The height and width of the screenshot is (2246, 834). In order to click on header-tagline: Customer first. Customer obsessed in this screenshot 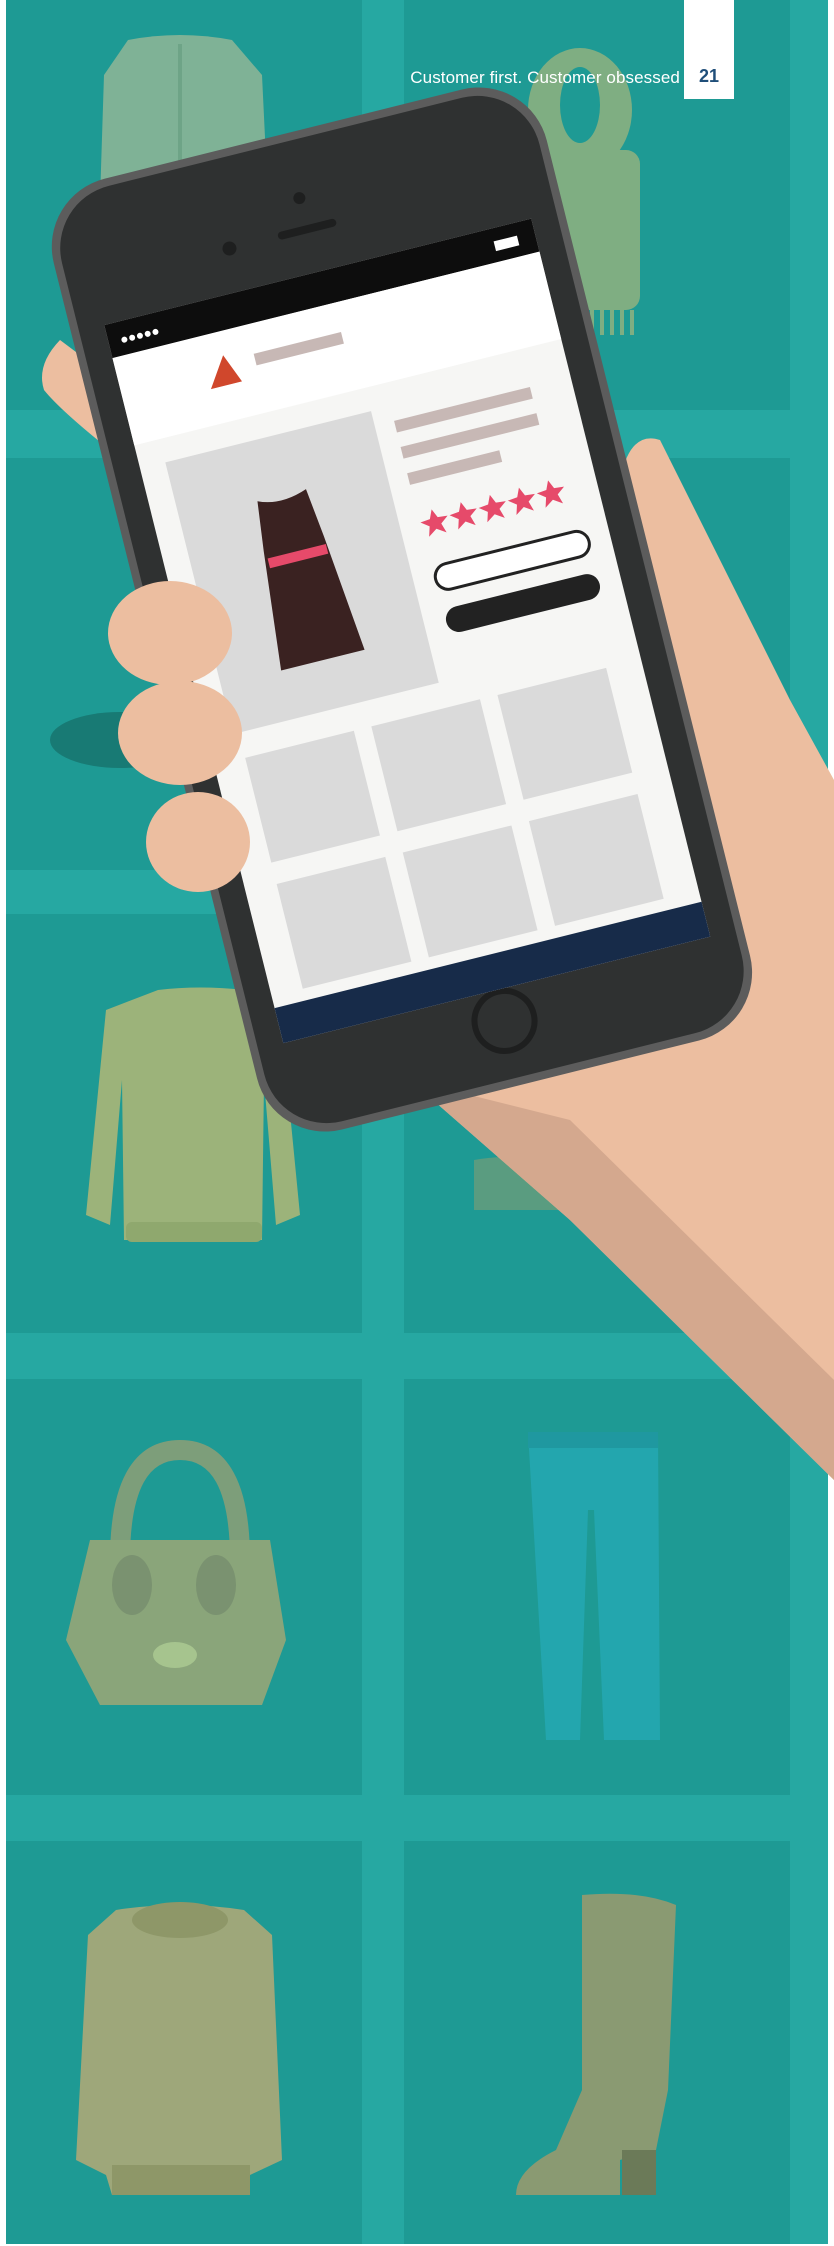, I will do `click(545, 77)`.